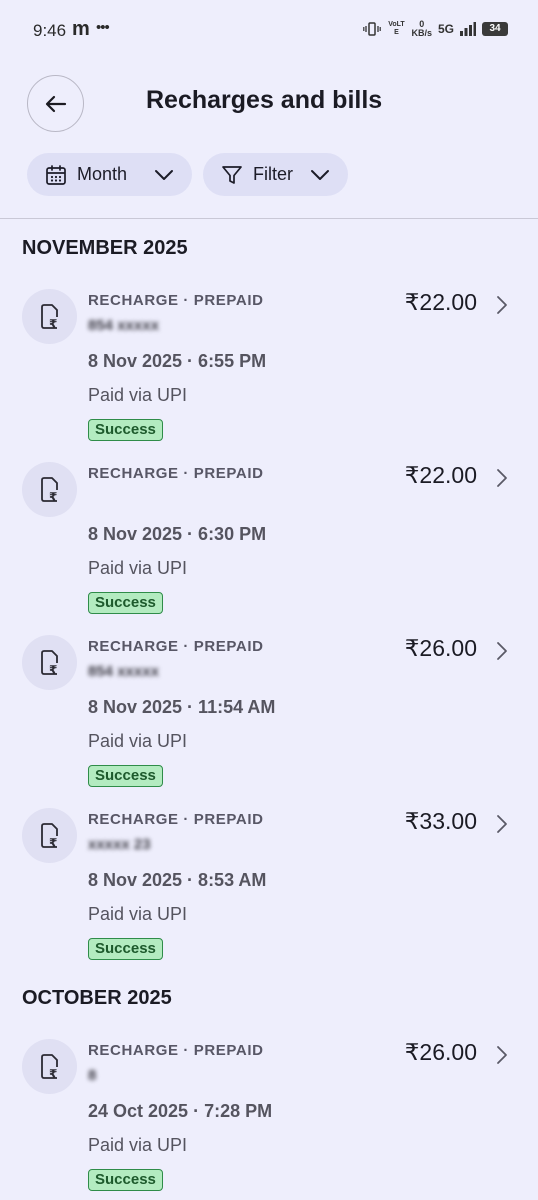  Describe the element at coordinates (92, 1075) in the screenshot. I see `transaction-number: 8` at that location.